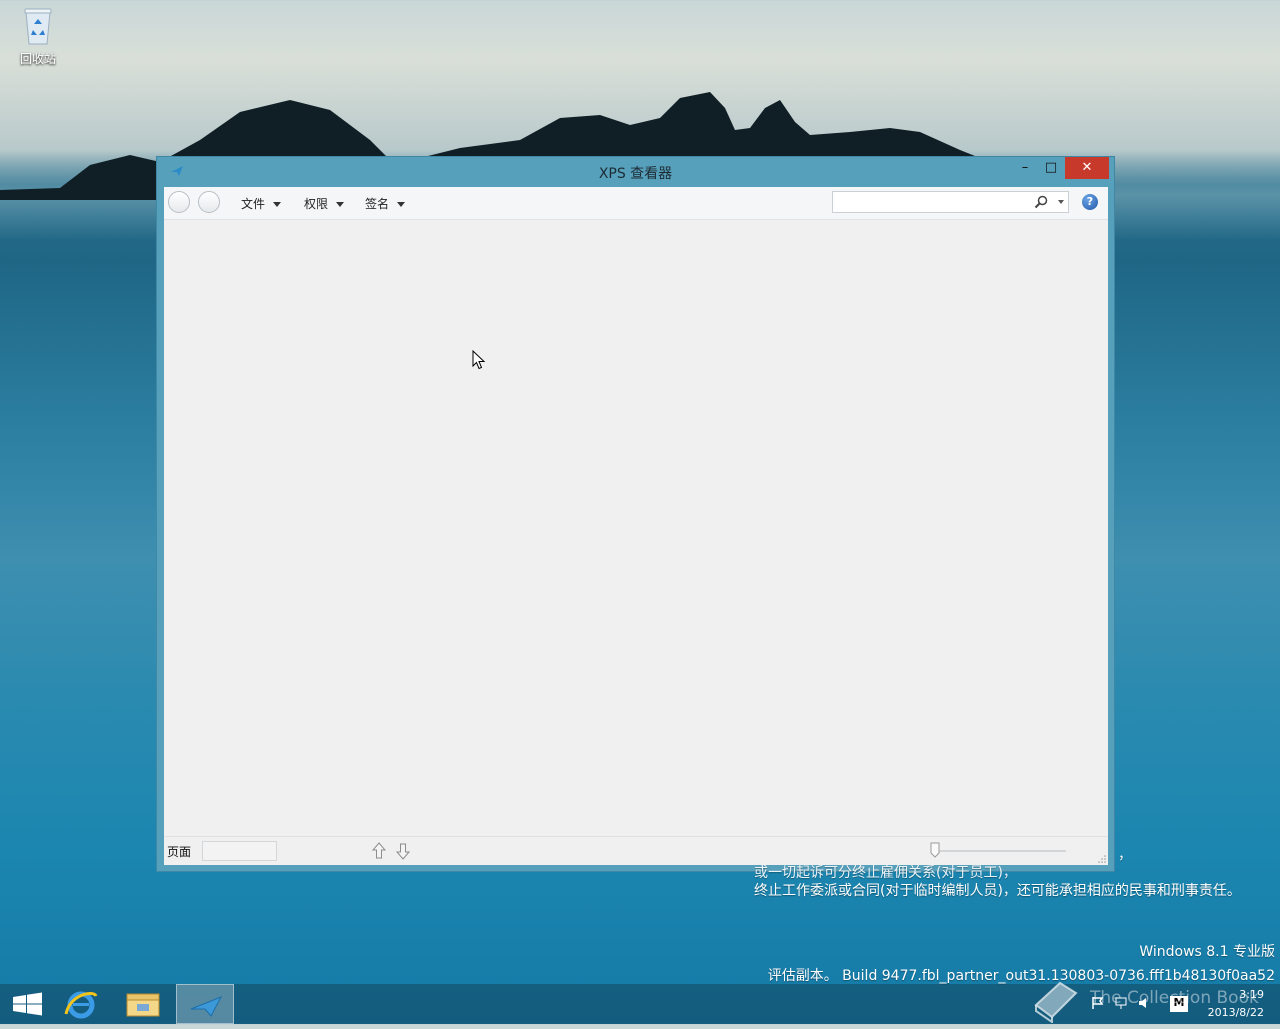  Describe the element at coordinates (1061, 202) in the screenshot. I see `search-options-dropdown` at that location.